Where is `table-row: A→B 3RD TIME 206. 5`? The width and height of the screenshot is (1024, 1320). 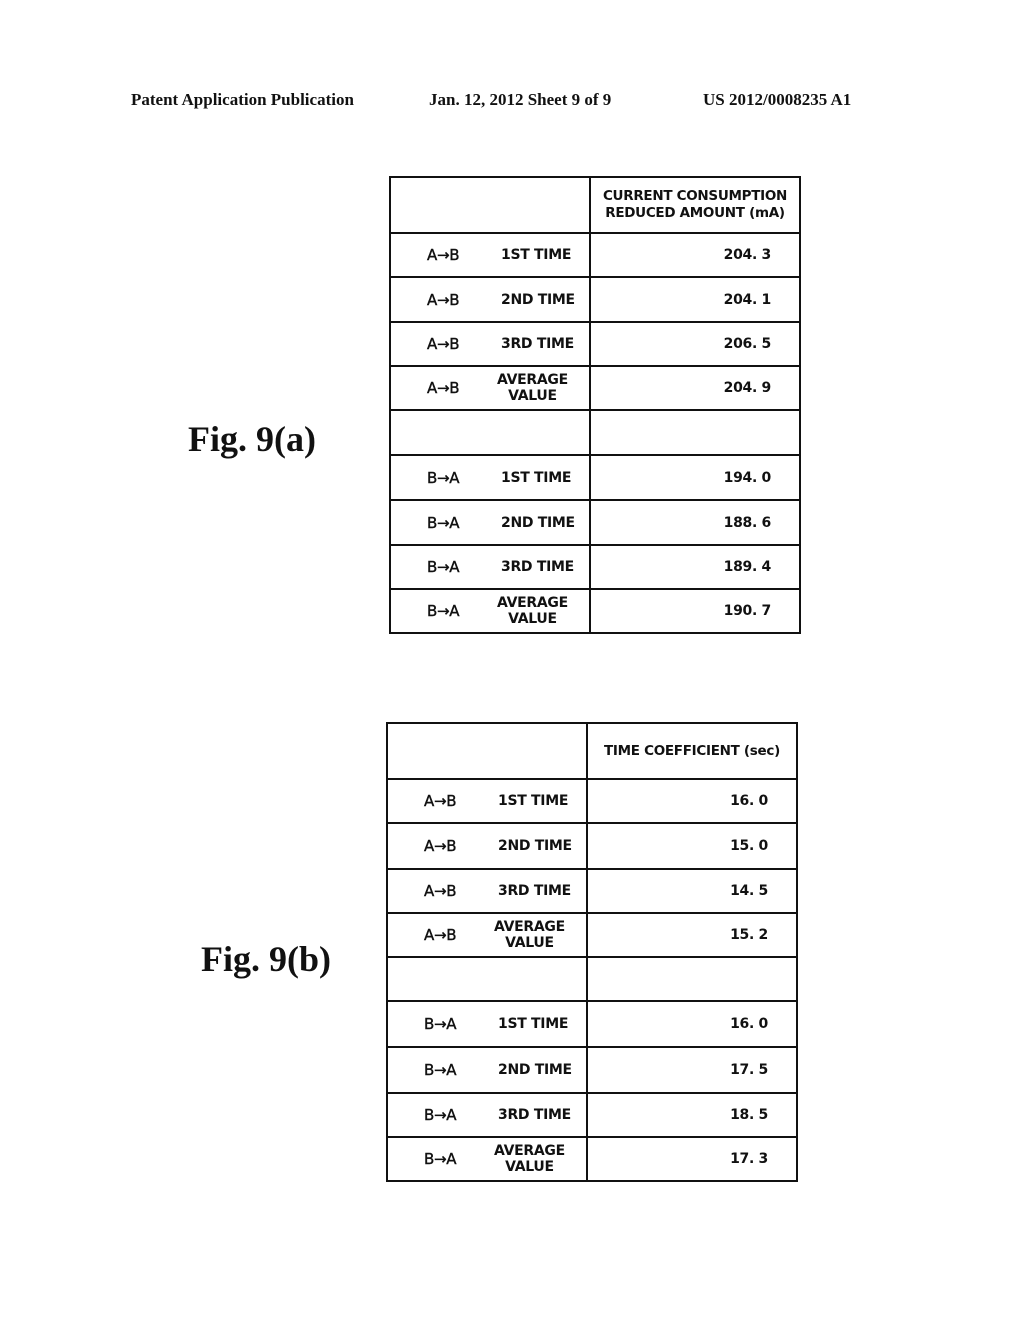
table-row: A→B 3RD TIME 206. 5 is located at coordinates (595, 344).